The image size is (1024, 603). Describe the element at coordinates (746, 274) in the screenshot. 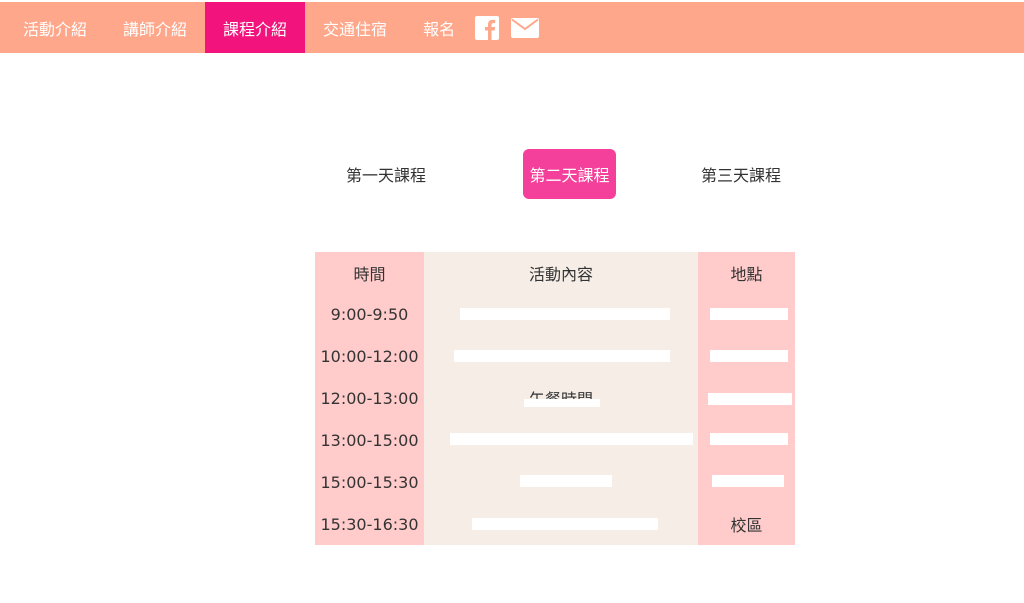

I see `header-location: 地點` at that location.